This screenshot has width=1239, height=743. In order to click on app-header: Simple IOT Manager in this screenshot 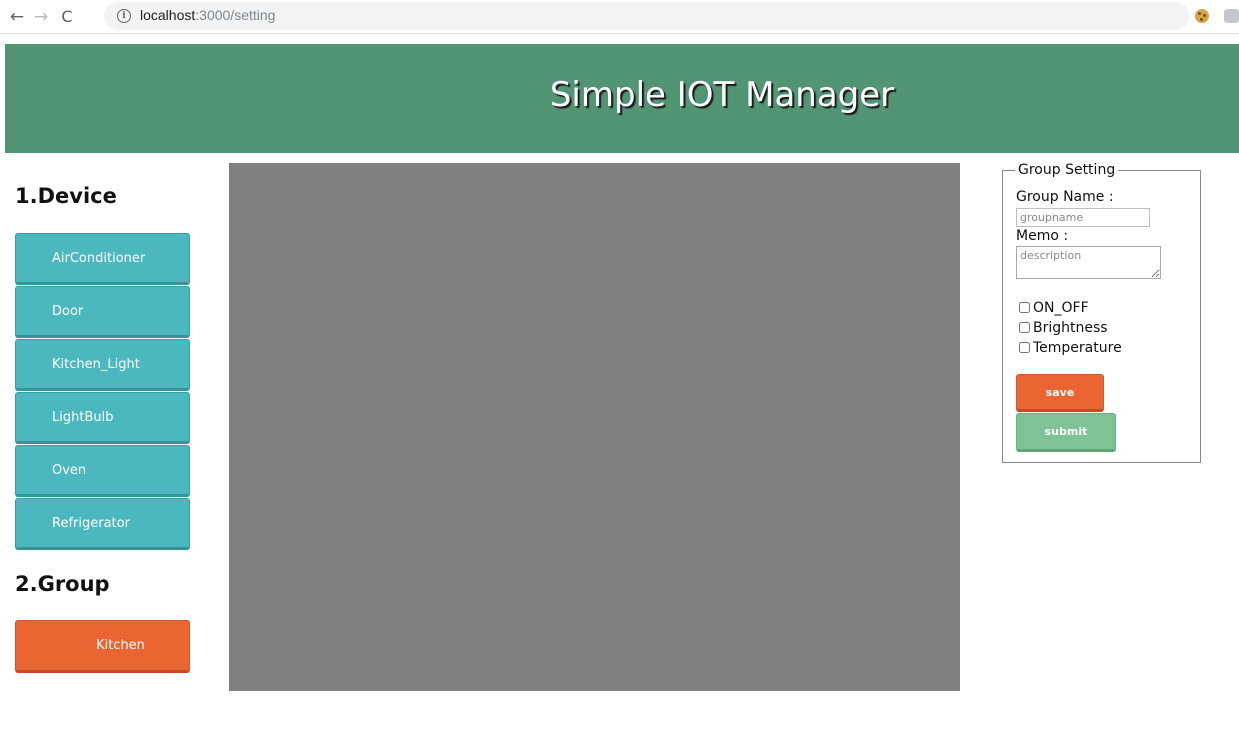, I will do `click(622, 98)`.